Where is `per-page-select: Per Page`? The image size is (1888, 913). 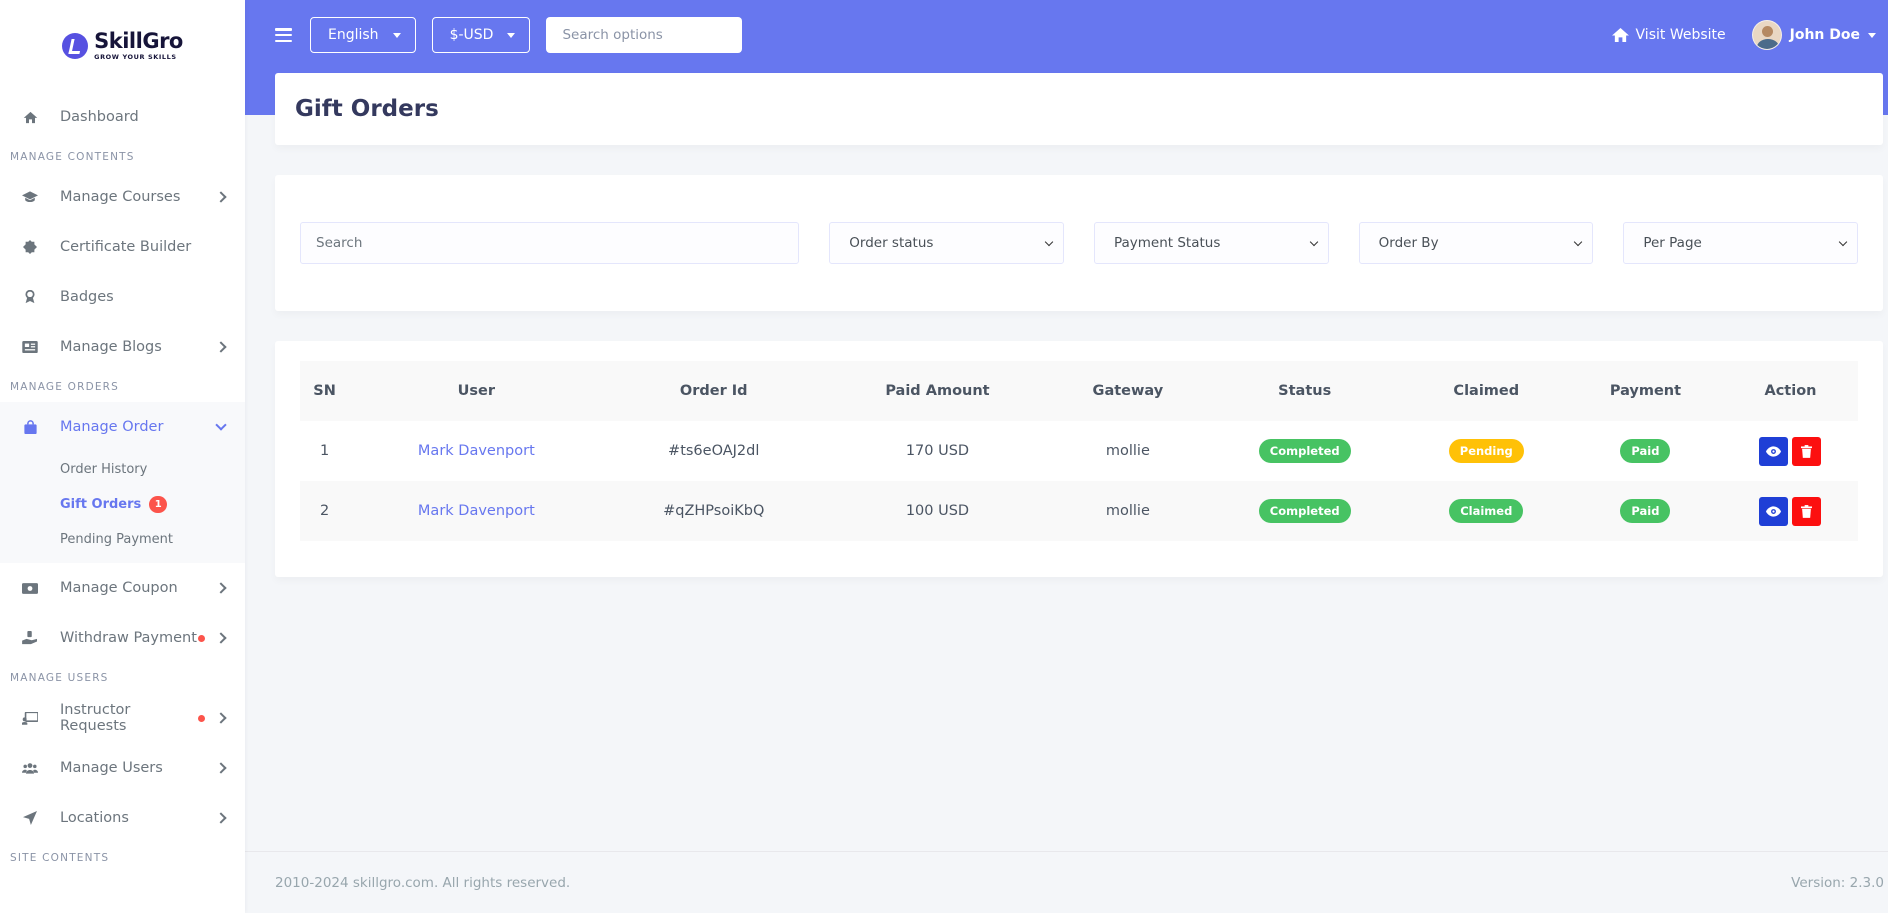
per-page-select: Per Page is located at coordinates (1741, 243).